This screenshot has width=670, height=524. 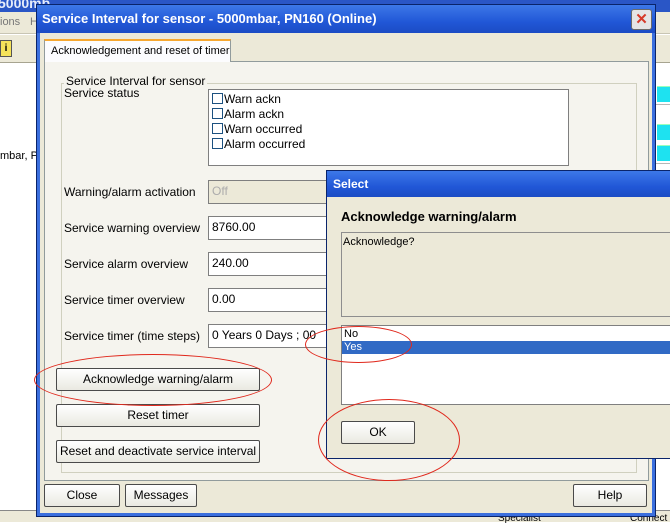 What do you see at coordinates (351, 184) in the screenshot?
I see `select-title: Select` at bounding box center [351, 184].